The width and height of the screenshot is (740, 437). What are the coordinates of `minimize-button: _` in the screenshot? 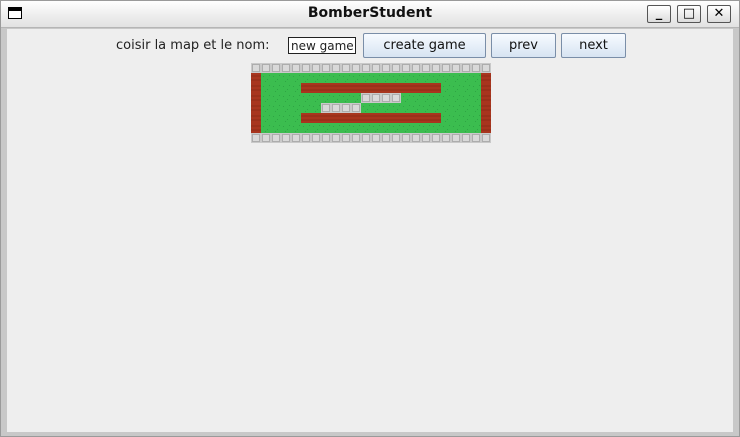 It's located at (659, 14).